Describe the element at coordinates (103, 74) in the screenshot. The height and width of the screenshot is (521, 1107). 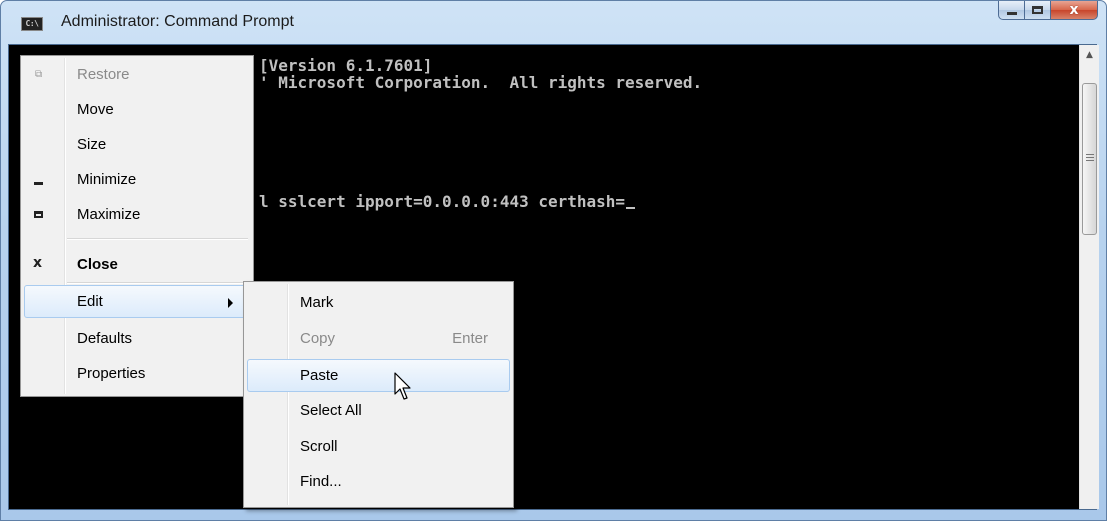
I see `menu-item-label: Restore` at that location.